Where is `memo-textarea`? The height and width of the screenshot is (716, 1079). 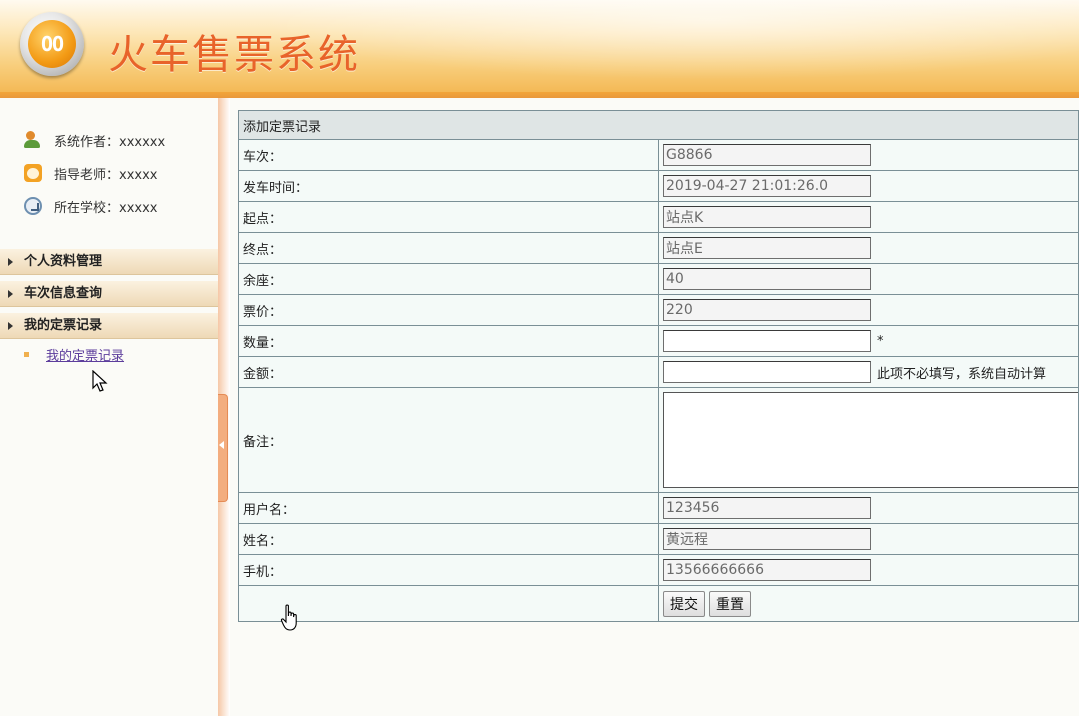 memo-textarea is located at coordinates (871, 440).